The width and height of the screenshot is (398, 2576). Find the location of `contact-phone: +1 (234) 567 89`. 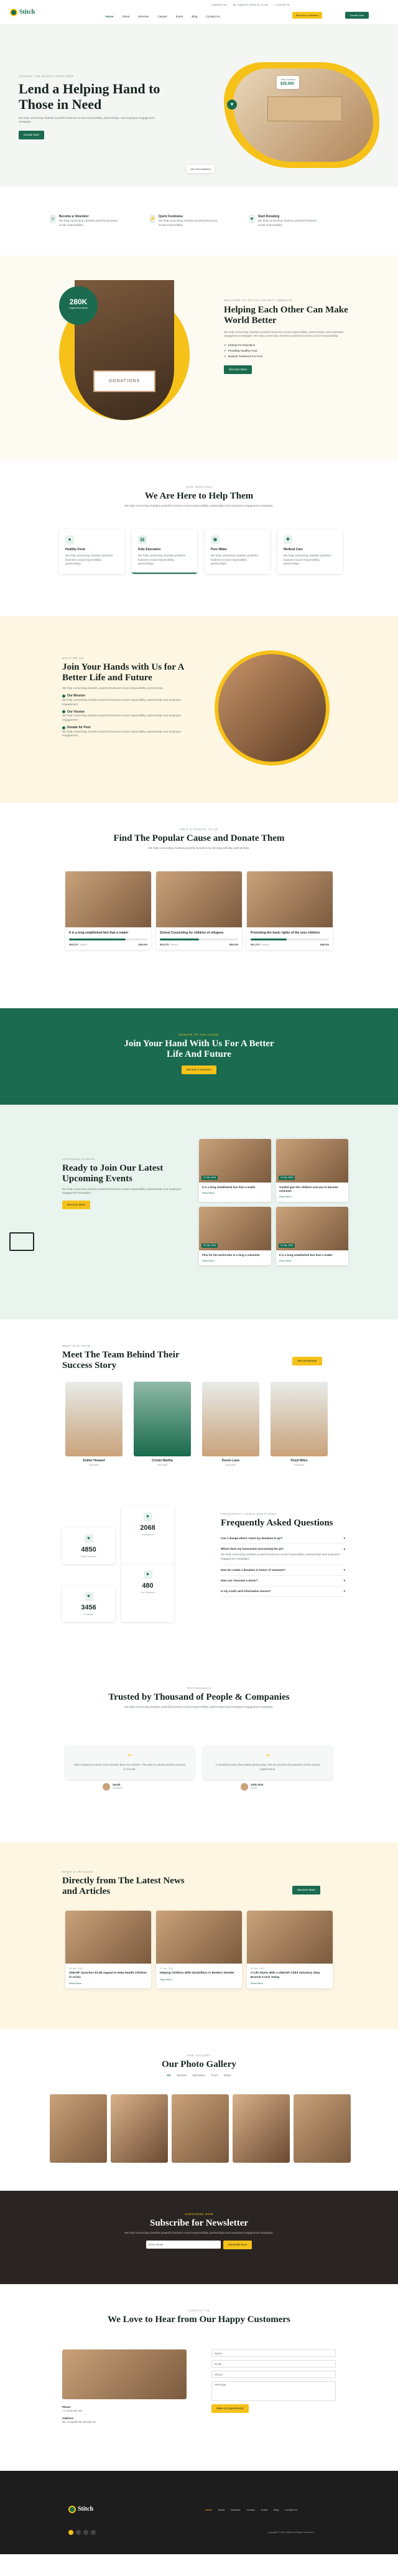

contact-phone: +1 (234) 567 89 is located at coordinates (79, 2411).